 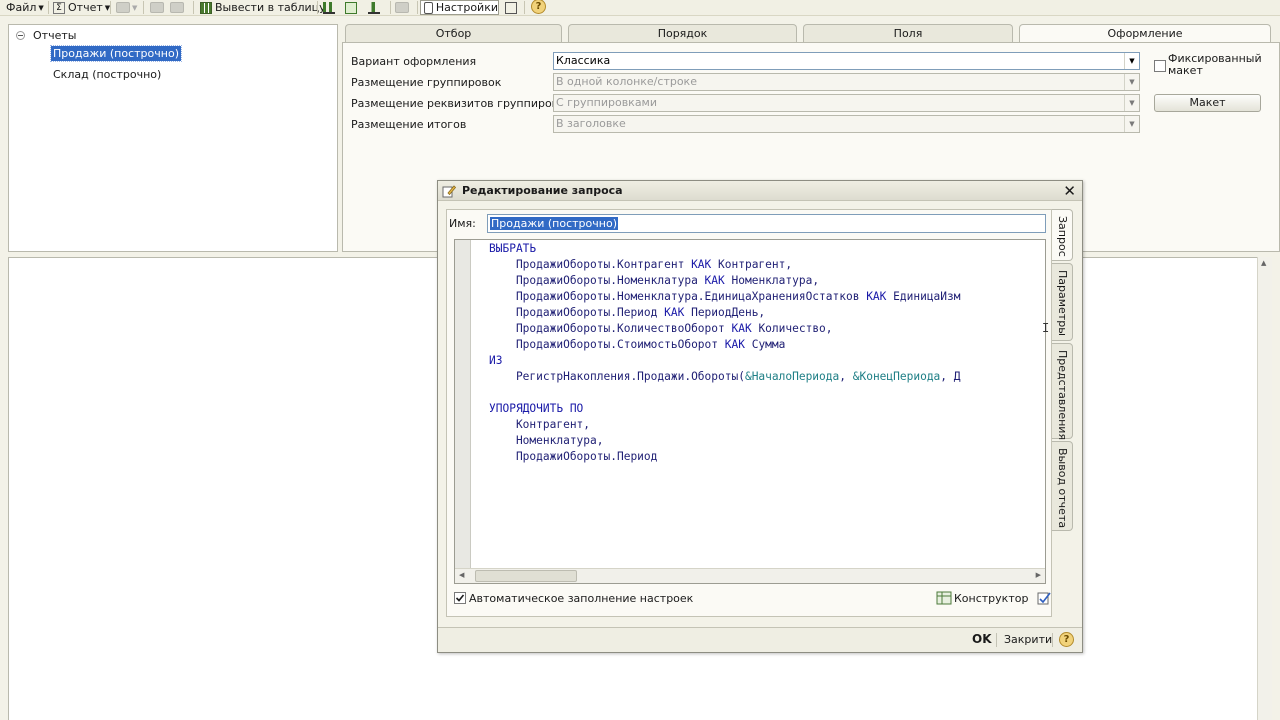 What do you see at coordinates (461, 575) in the screenshot?
I see `scroll-left-icon: ◀` at bounding box center [461, 575].